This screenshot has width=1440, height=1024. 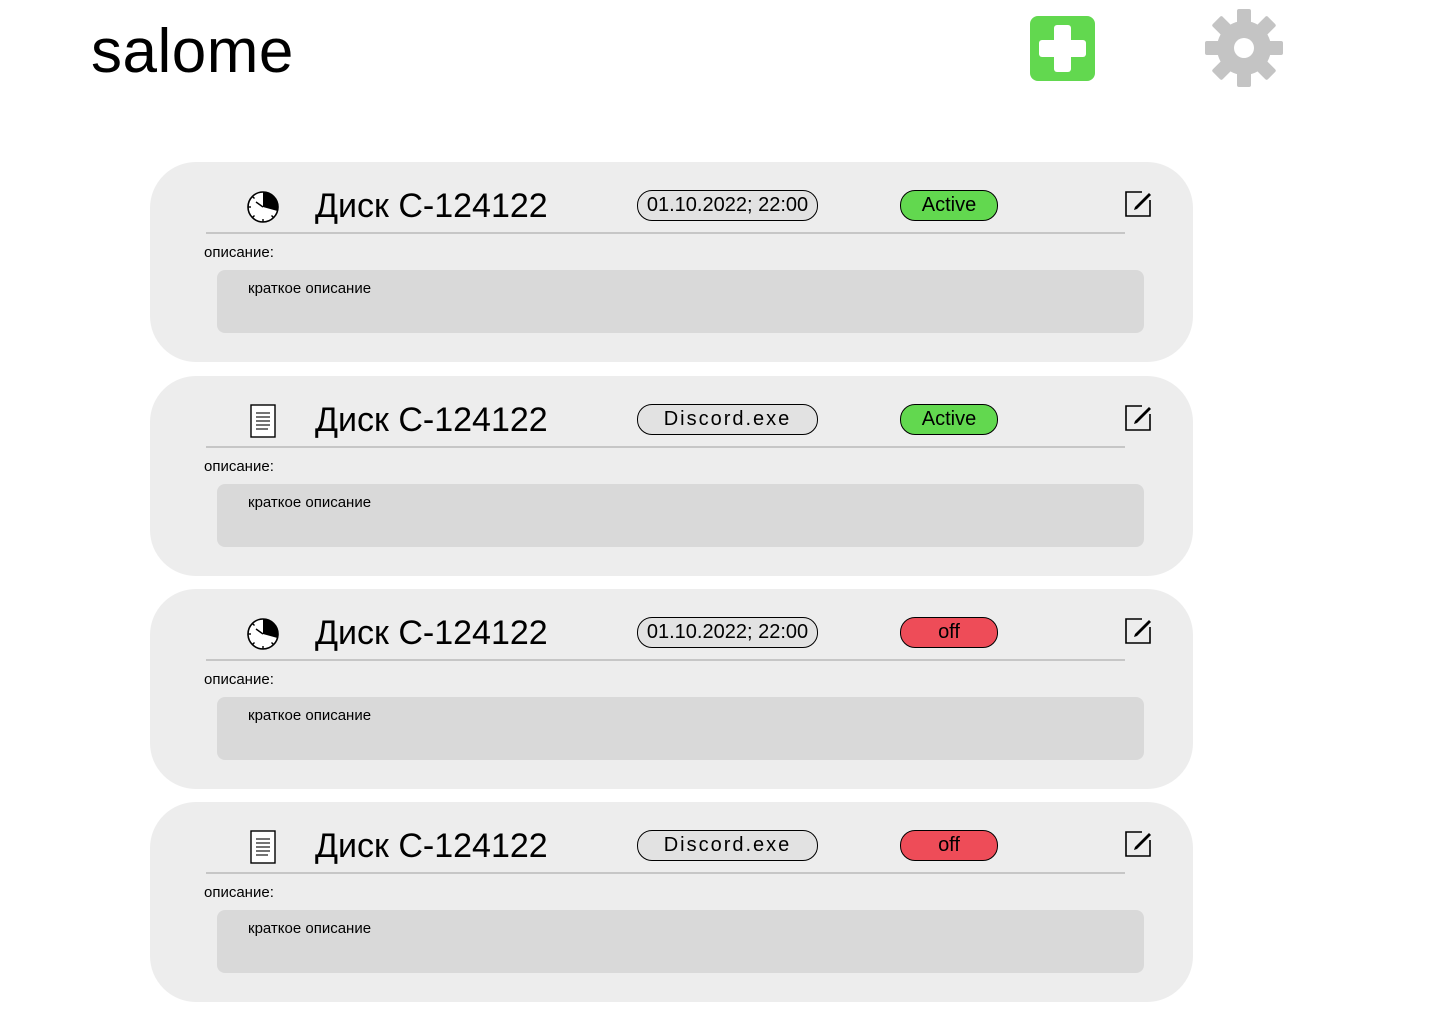 I want to click on app-title: salome, so click(x=192, y=51).